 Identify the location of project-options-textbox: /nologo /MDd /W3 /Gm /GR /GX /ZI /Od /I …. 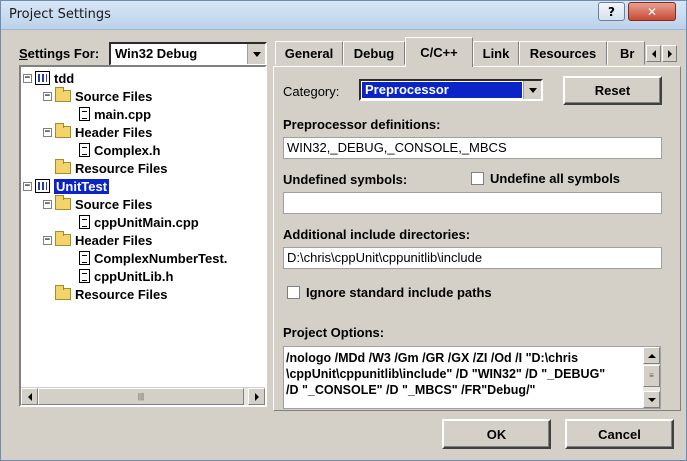
(472, 377).